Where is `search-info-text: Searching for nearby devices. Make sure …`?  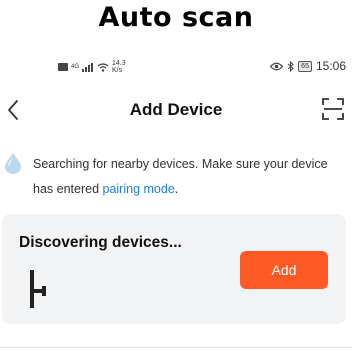 search-info-text: Searching for nearby devices. Make sure … is located at coordinates (188, 177).